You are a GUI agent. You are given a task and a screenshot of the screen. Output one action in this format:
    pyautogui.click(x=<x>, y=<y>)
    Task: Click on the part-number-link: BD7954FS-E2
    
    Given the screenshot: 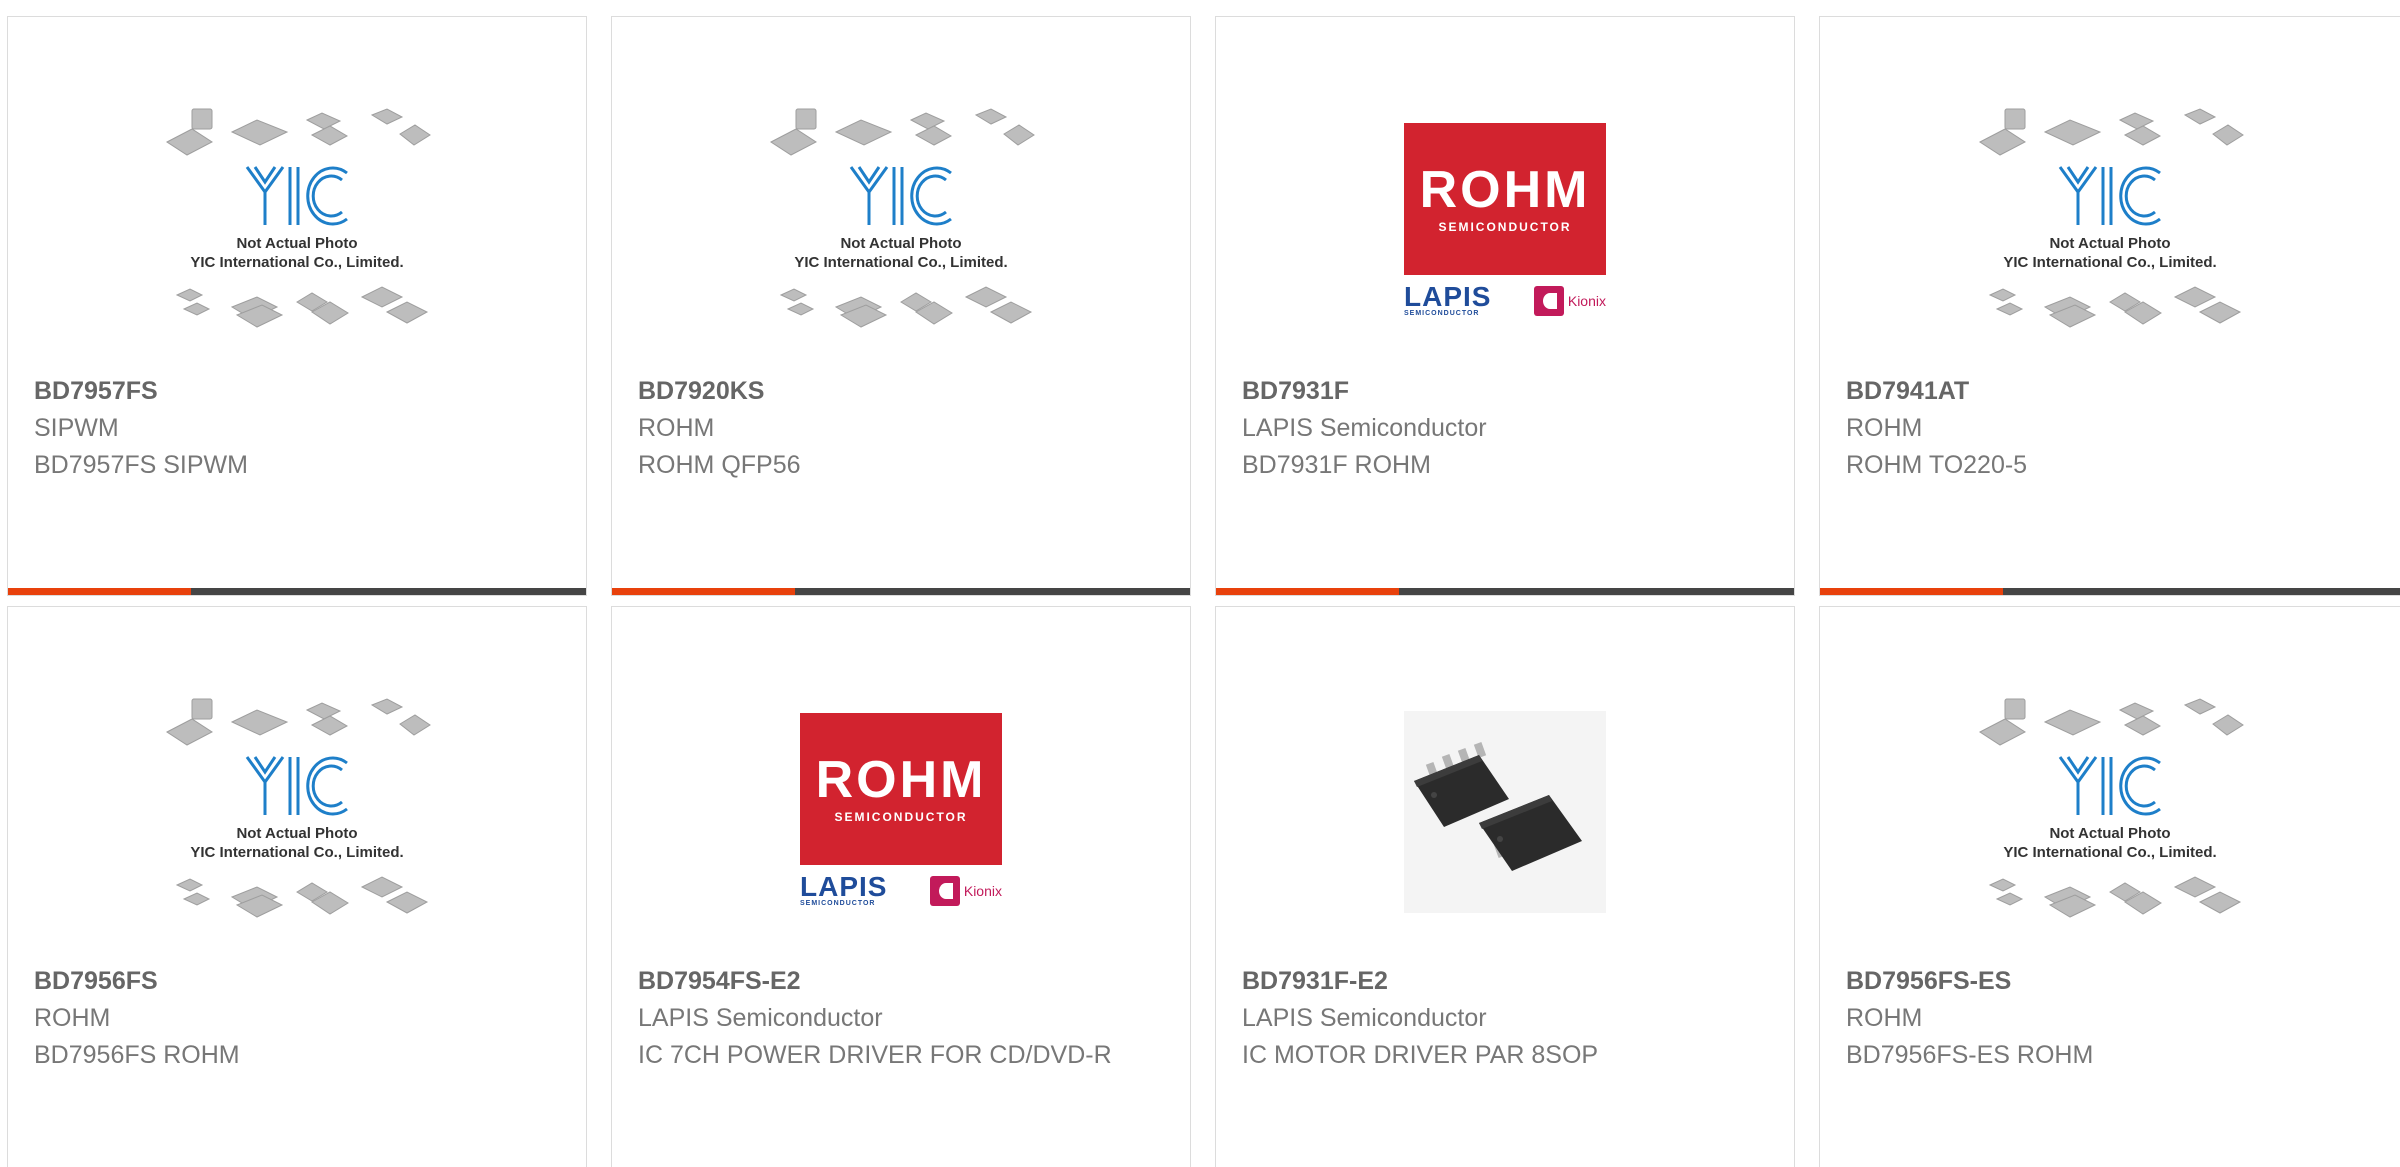 What is the action you would take?
    pyautogui.click(x=901, y=981)
    